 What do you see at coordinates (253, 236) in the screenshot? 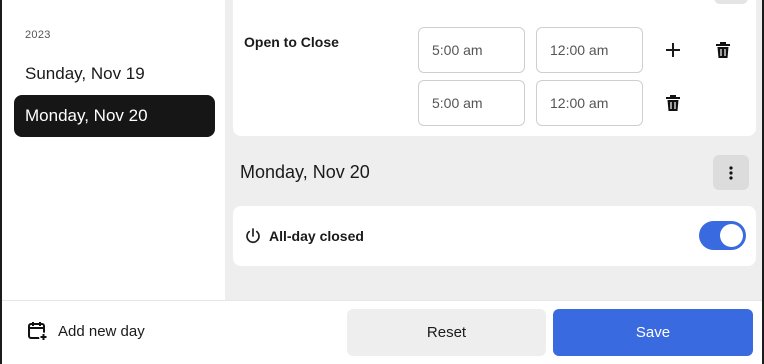
I see `power-icon` at bounding box center [253, 236].